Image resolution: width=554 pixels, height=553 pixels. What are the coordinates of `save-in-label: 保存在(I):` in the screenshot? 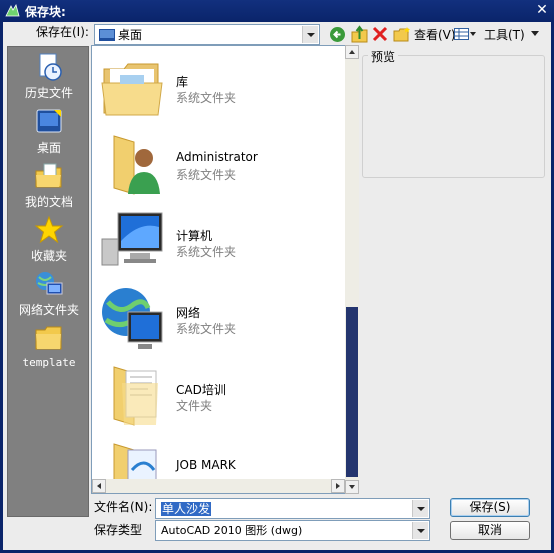 It's located at (62, 32).